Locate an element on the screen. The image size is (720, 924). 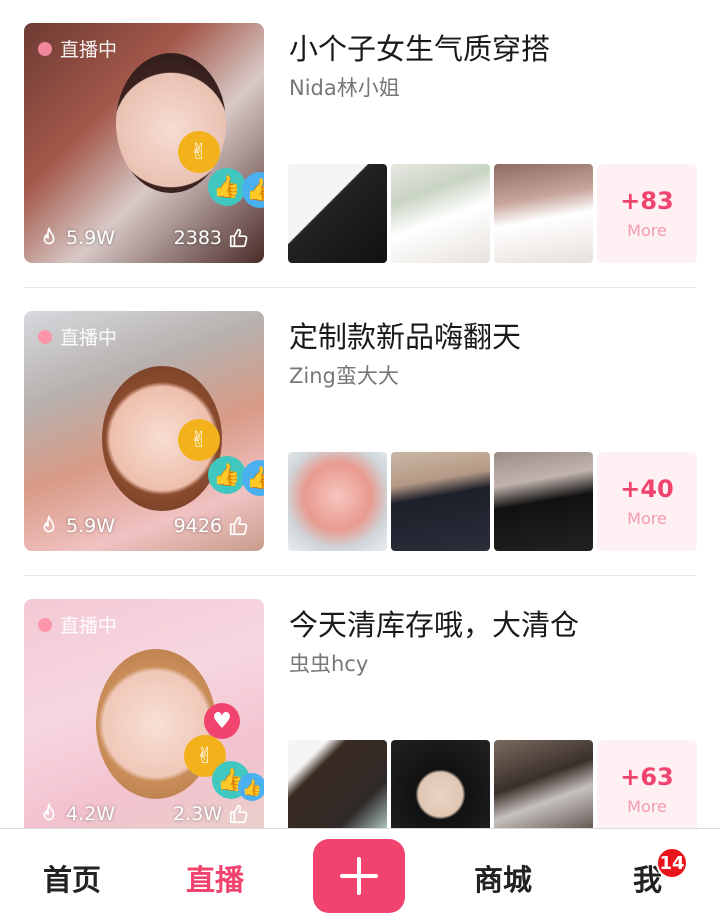
live-thumbnail: 直播中 ♥ ✌ 👍 👍 4.2W 2.3W is located at coordinates (144, 713).